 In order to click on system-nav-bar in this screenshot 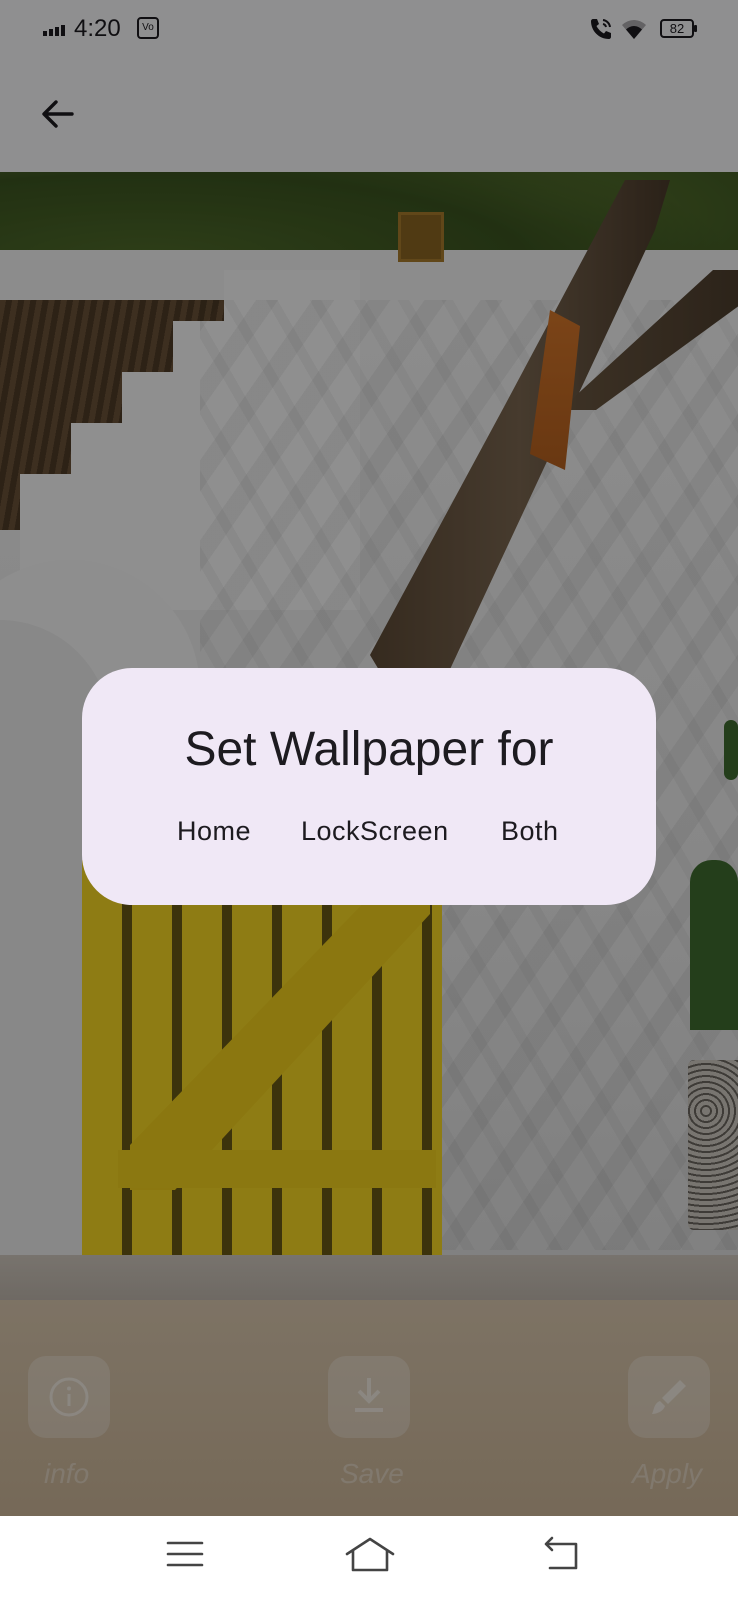, I will do `click(369, 1558)`.